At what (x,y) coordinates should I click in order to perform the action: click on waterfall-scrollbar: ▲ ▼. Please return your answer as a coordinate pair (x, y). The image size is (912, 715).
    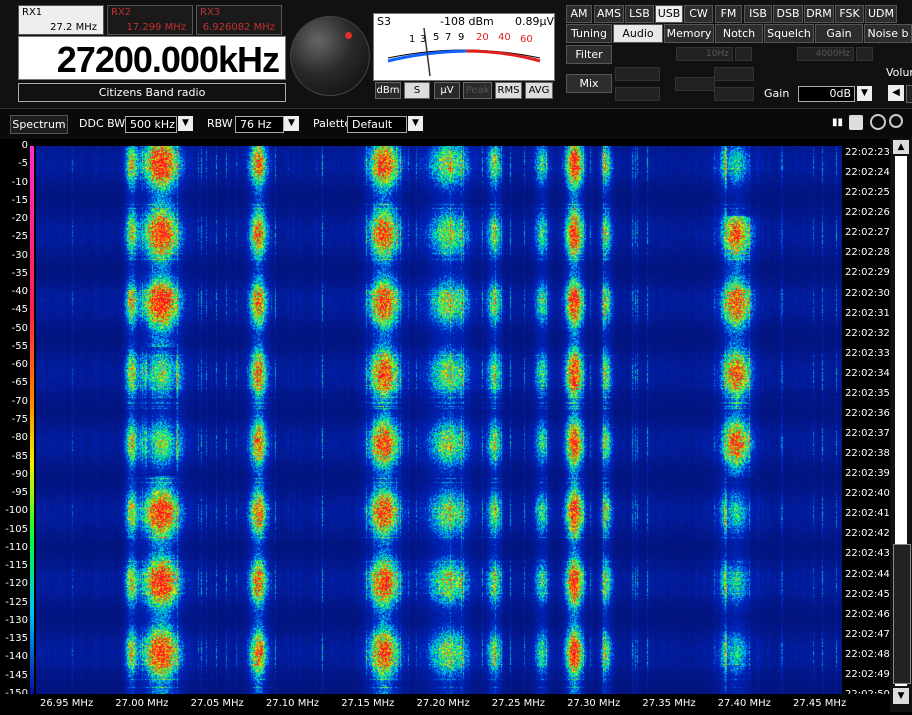
    Looking at the image, I should click on (901, 425).